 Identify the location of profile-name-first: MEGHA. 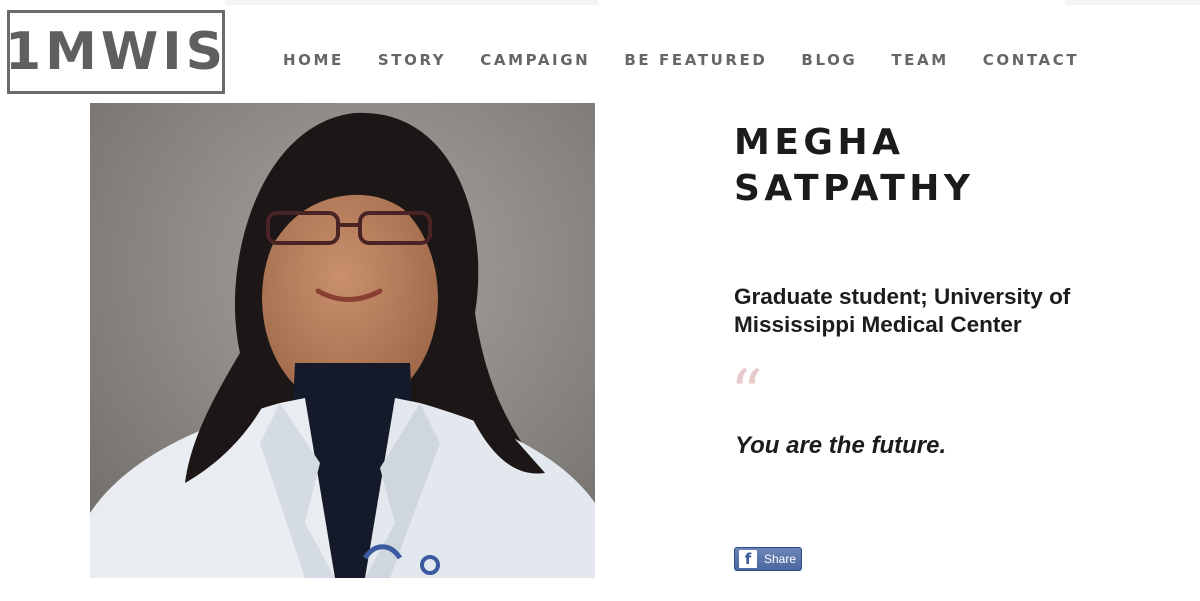
(819, 142).